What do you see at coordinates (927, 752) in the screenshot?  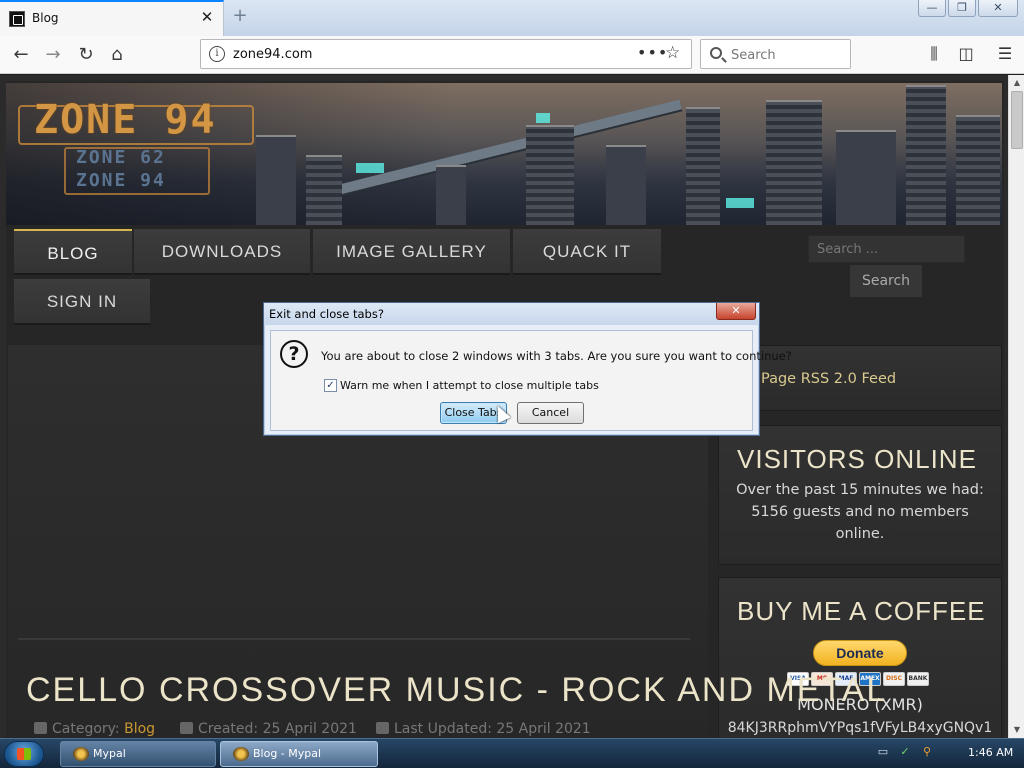 I see `search-tray-icon: ⚲` at bounding box center [927, 752].